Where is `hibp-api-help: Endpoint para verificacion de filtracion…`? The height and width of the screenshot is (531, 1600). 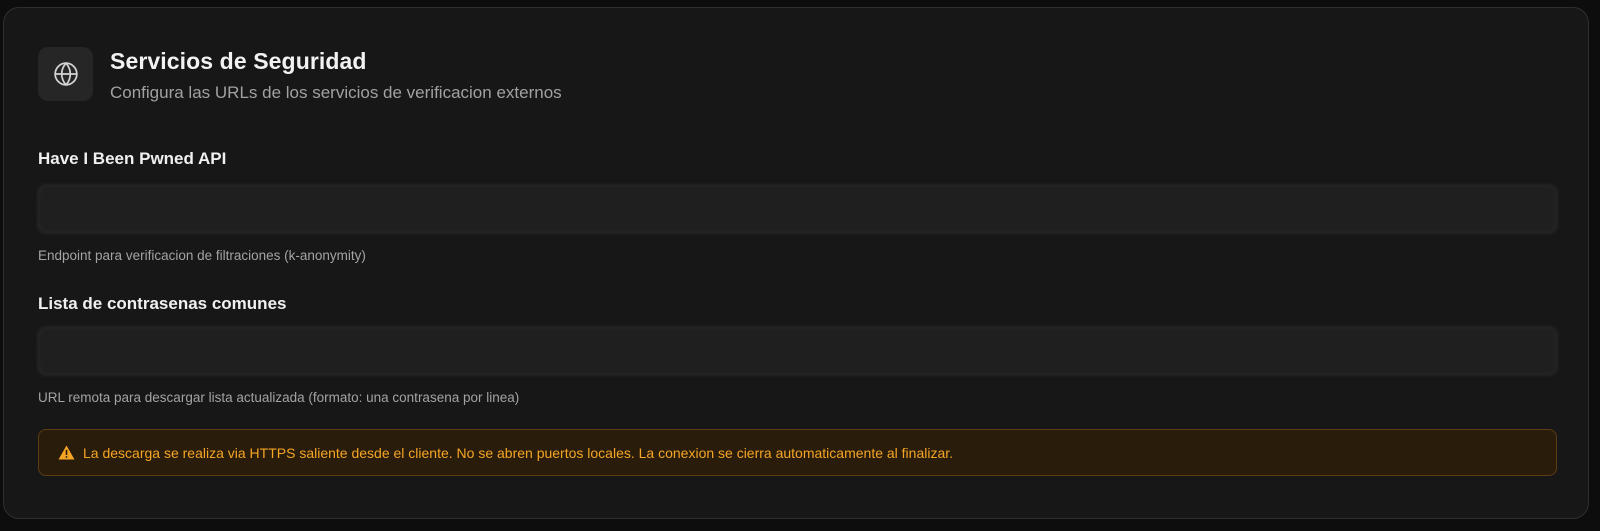
hibp-api-help: Endpoint para verificacion de filtracion… is located at coordinates (202, 255).